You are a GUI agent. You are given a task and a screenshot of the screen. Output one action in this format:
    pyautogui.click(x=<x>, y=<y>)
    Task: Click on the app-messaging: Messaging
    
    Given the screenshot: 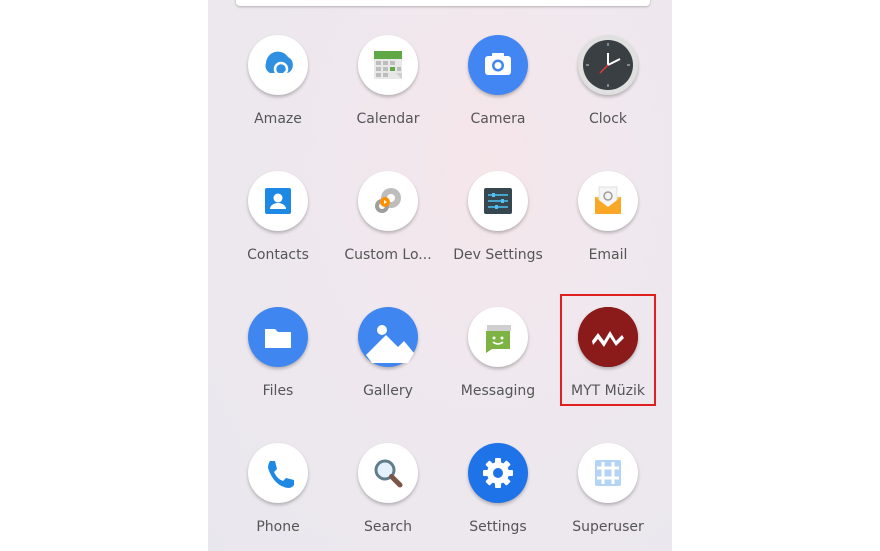 What is the action you would take?
    pyautogui.click(x=498, y=367)
    